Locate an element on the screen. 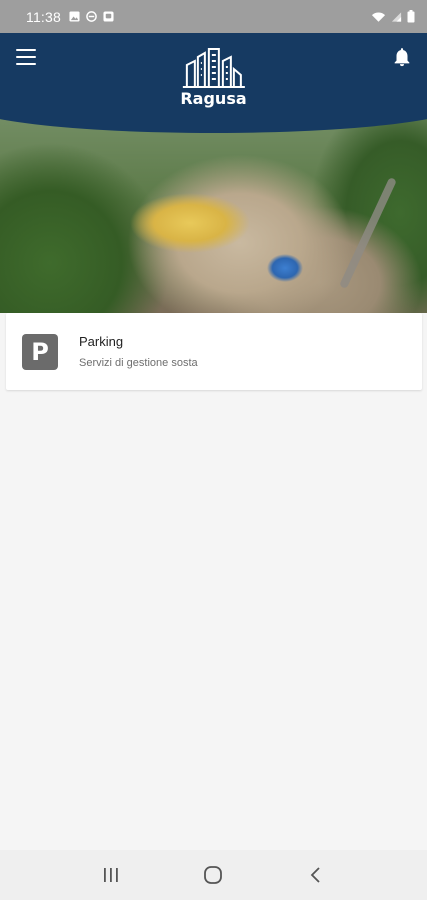  signal-icon is located at coordinates (396, 16).